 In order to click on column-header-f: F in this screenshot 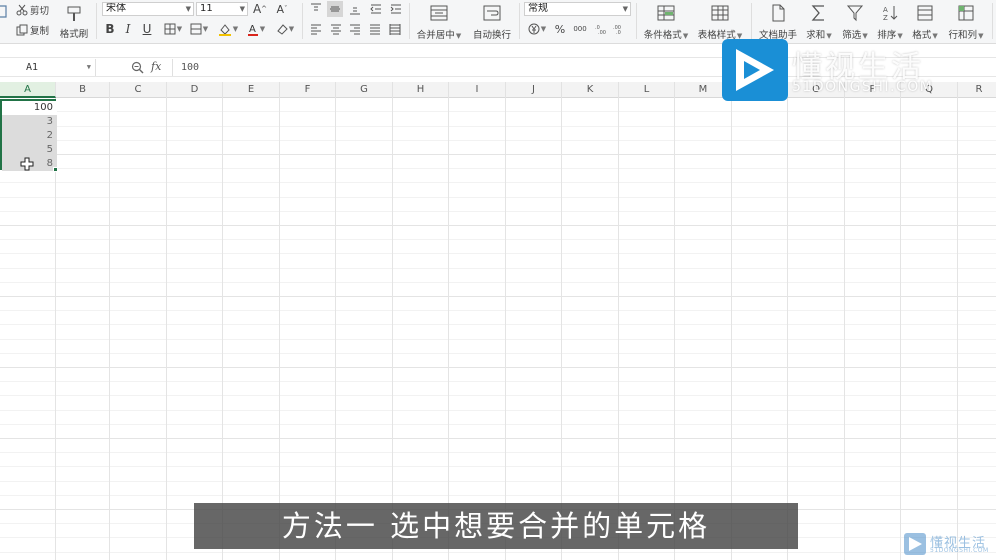, I will do `click(308, 90)`.